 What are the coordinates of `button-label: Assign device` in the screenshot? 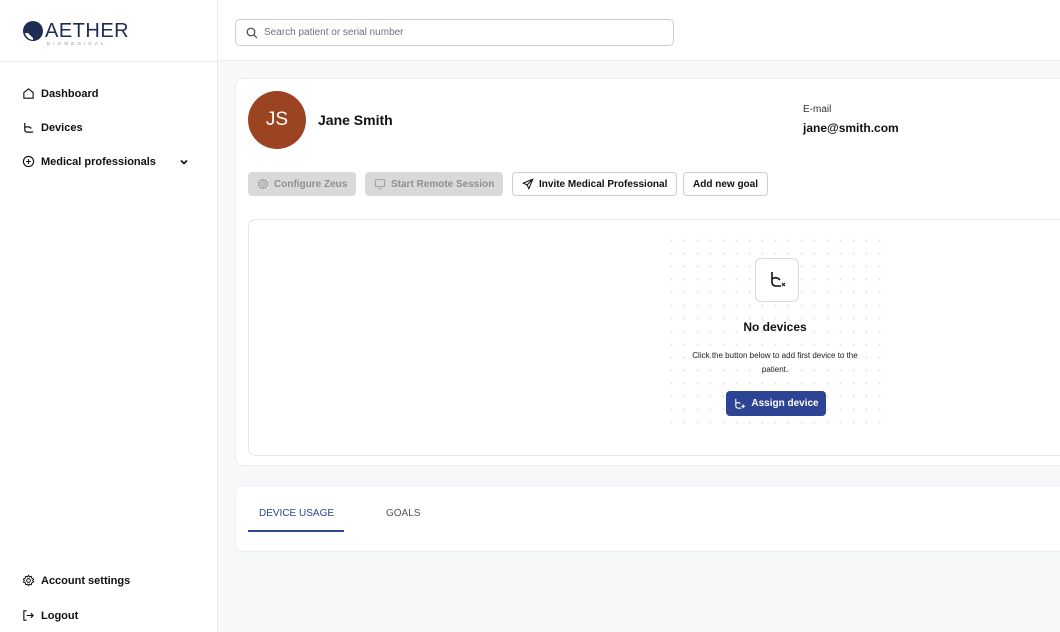 It's located at (785, 403).